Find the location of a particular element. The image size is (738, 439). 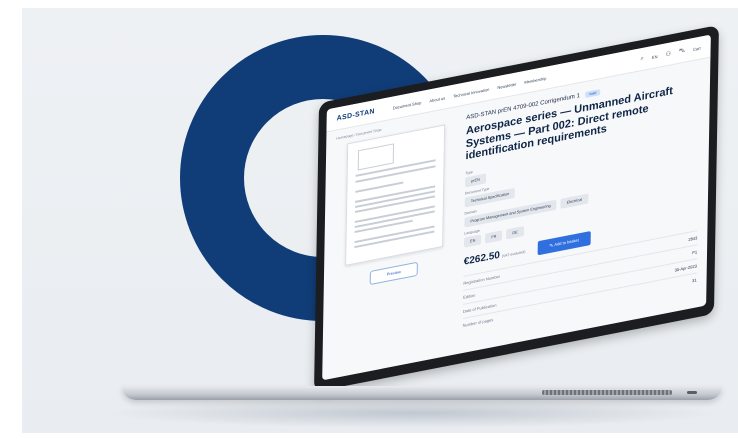

add-to-basket-label: Add to basket is located at coordinates (566, 241).